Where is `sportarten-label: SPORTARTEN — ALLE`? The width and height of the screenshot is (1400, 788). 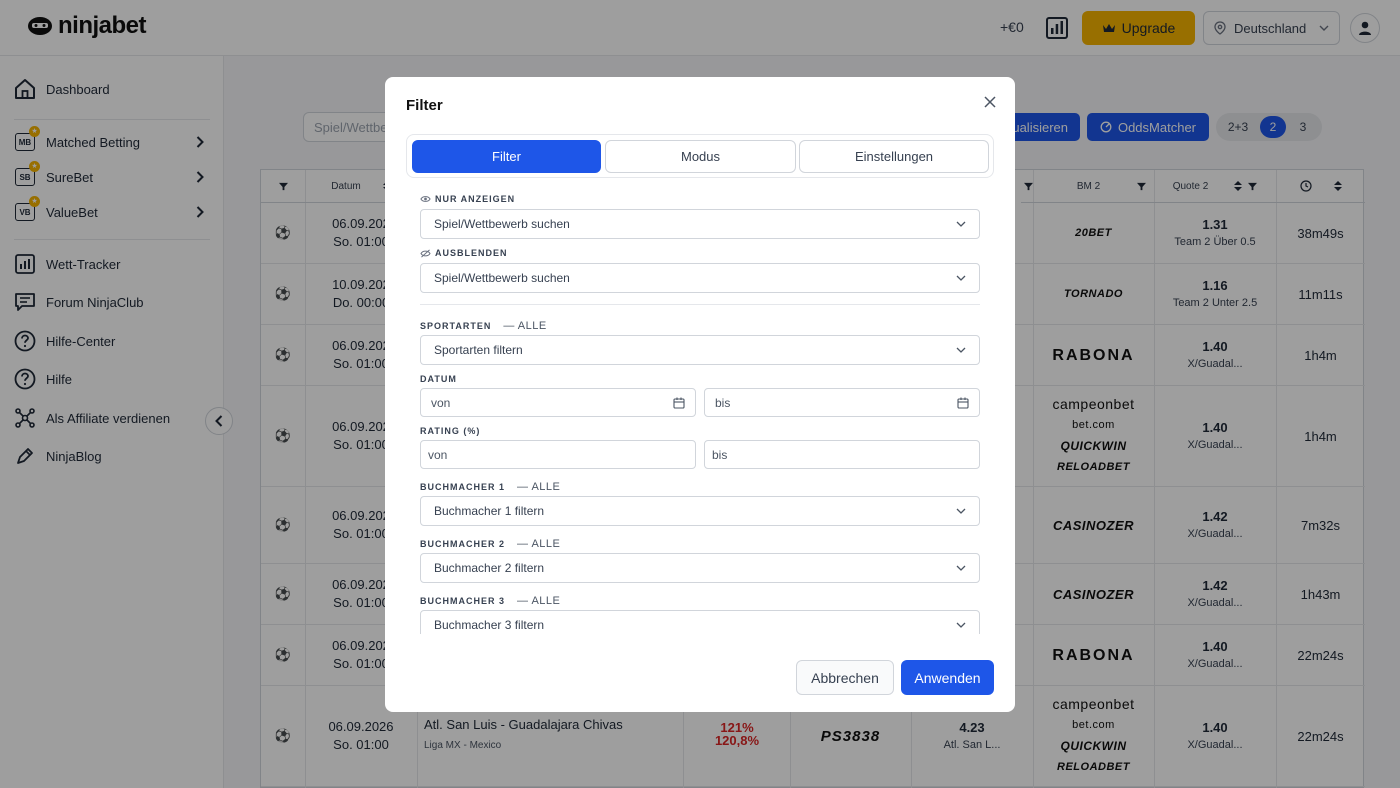
sportarten-label: SPORTARTEN — ALLE is located at coordinates (483, 326).